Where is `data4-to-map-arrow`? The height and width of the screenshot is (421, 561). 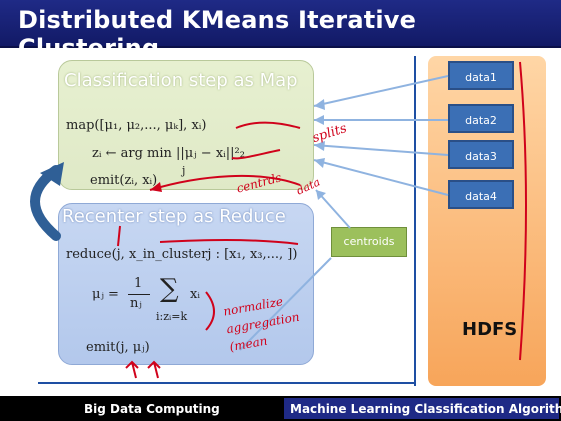 data4-to-map-arrow is located at coordinates (381, 177).